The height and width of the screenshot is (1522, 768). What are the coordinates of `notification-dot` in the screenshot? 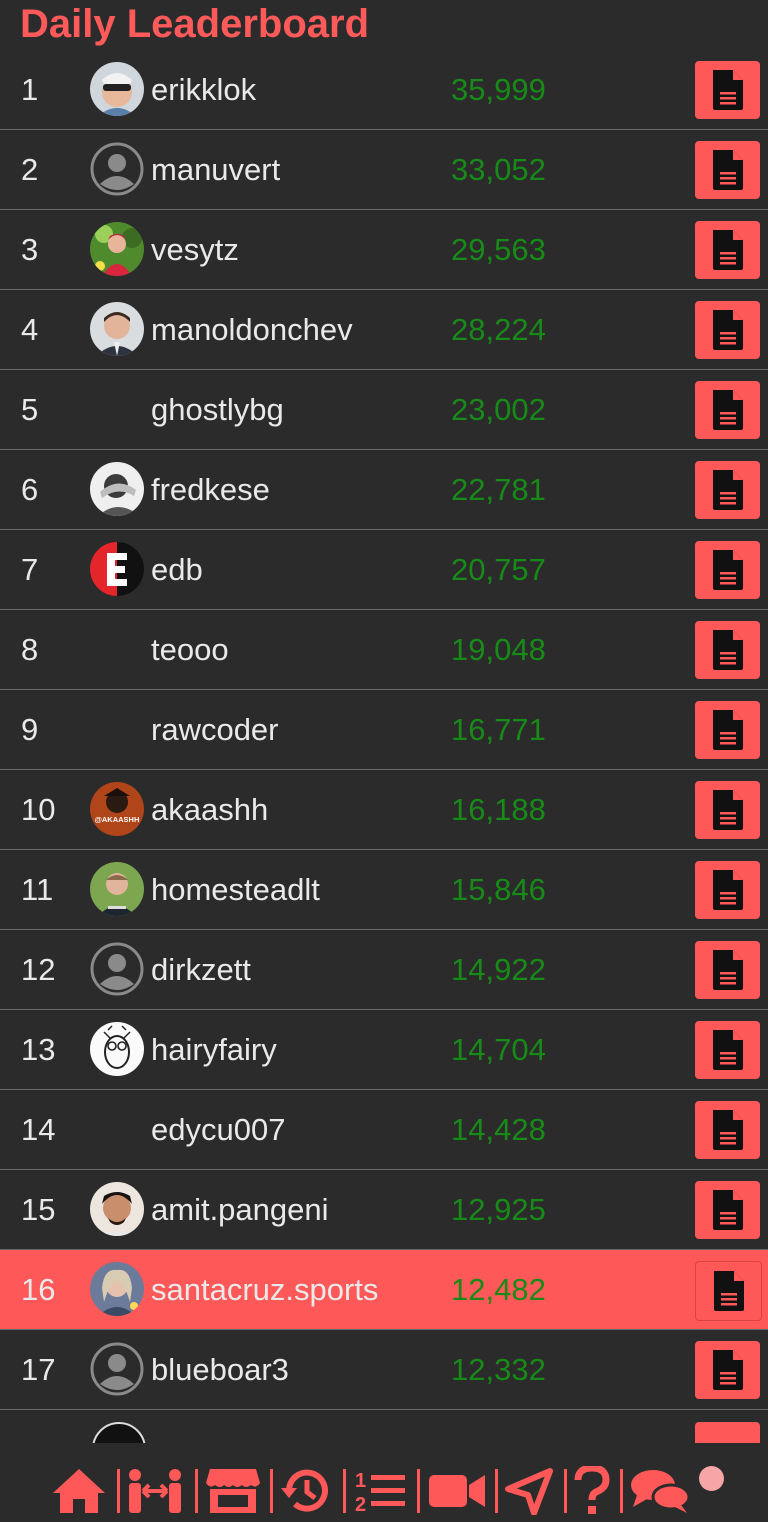 It's located at (711, 1478).